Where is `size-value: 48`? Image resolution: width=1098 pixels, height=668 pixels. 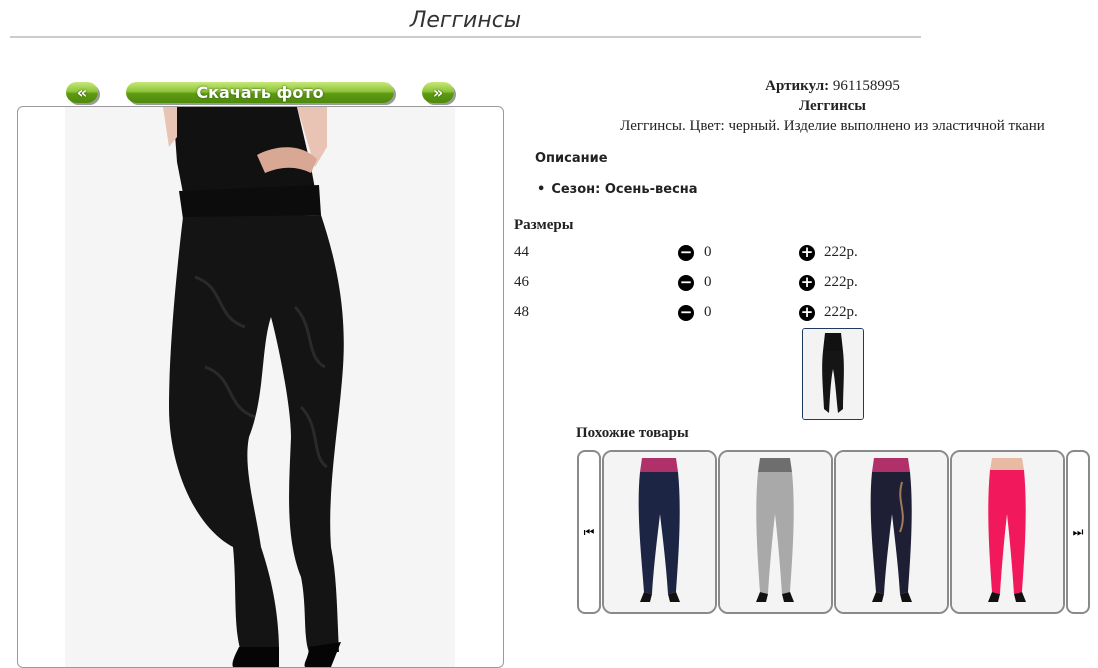
size-value: 48 is located at coordinates (521, 312).